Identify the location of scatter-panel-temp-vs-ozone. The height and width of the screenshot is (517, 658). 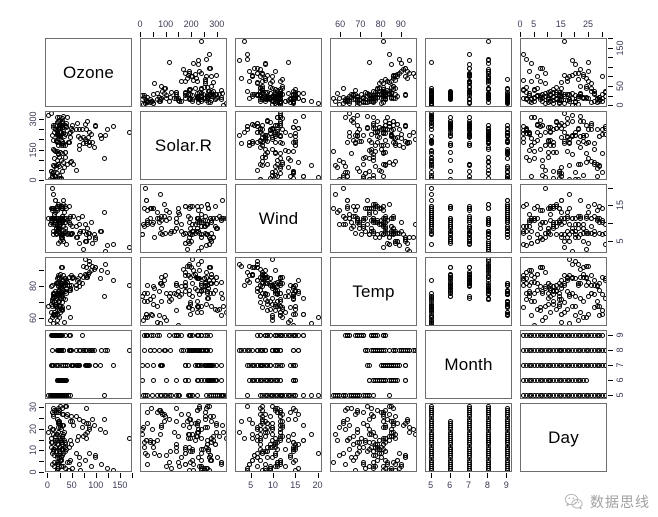
(88, 291).